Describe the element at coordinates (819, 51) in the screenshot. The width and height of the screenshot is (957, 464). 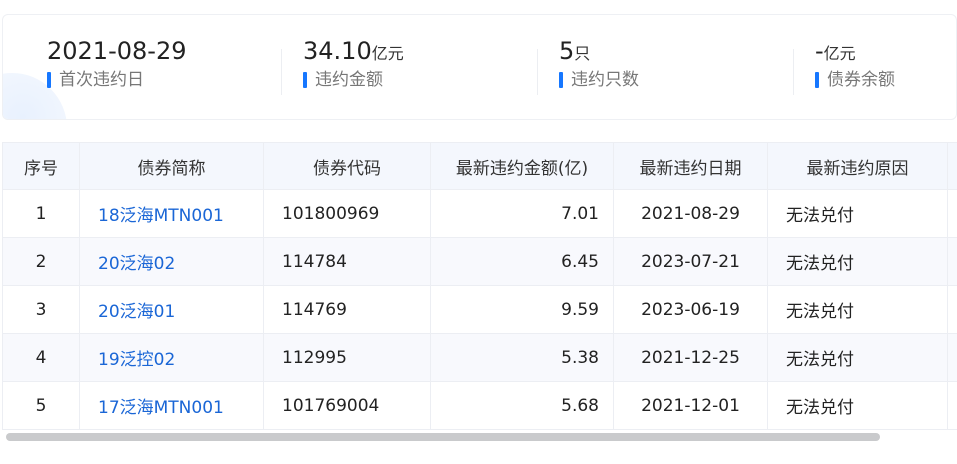
I see `metric-value: -` at that location.